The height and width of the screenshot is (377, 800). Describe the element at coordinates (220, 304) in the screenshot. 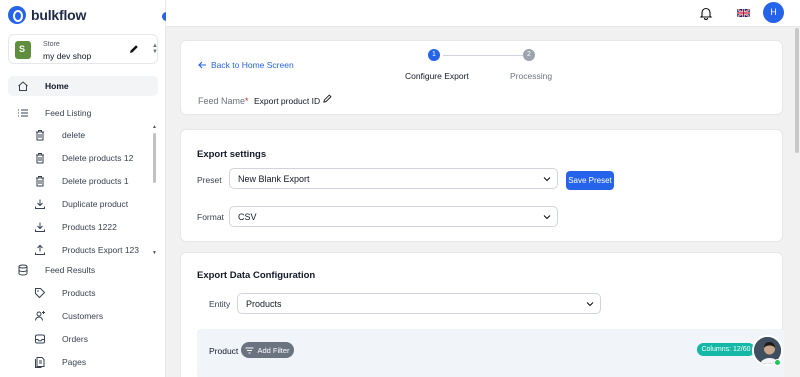

I see `entity-label: Entity` at that location.